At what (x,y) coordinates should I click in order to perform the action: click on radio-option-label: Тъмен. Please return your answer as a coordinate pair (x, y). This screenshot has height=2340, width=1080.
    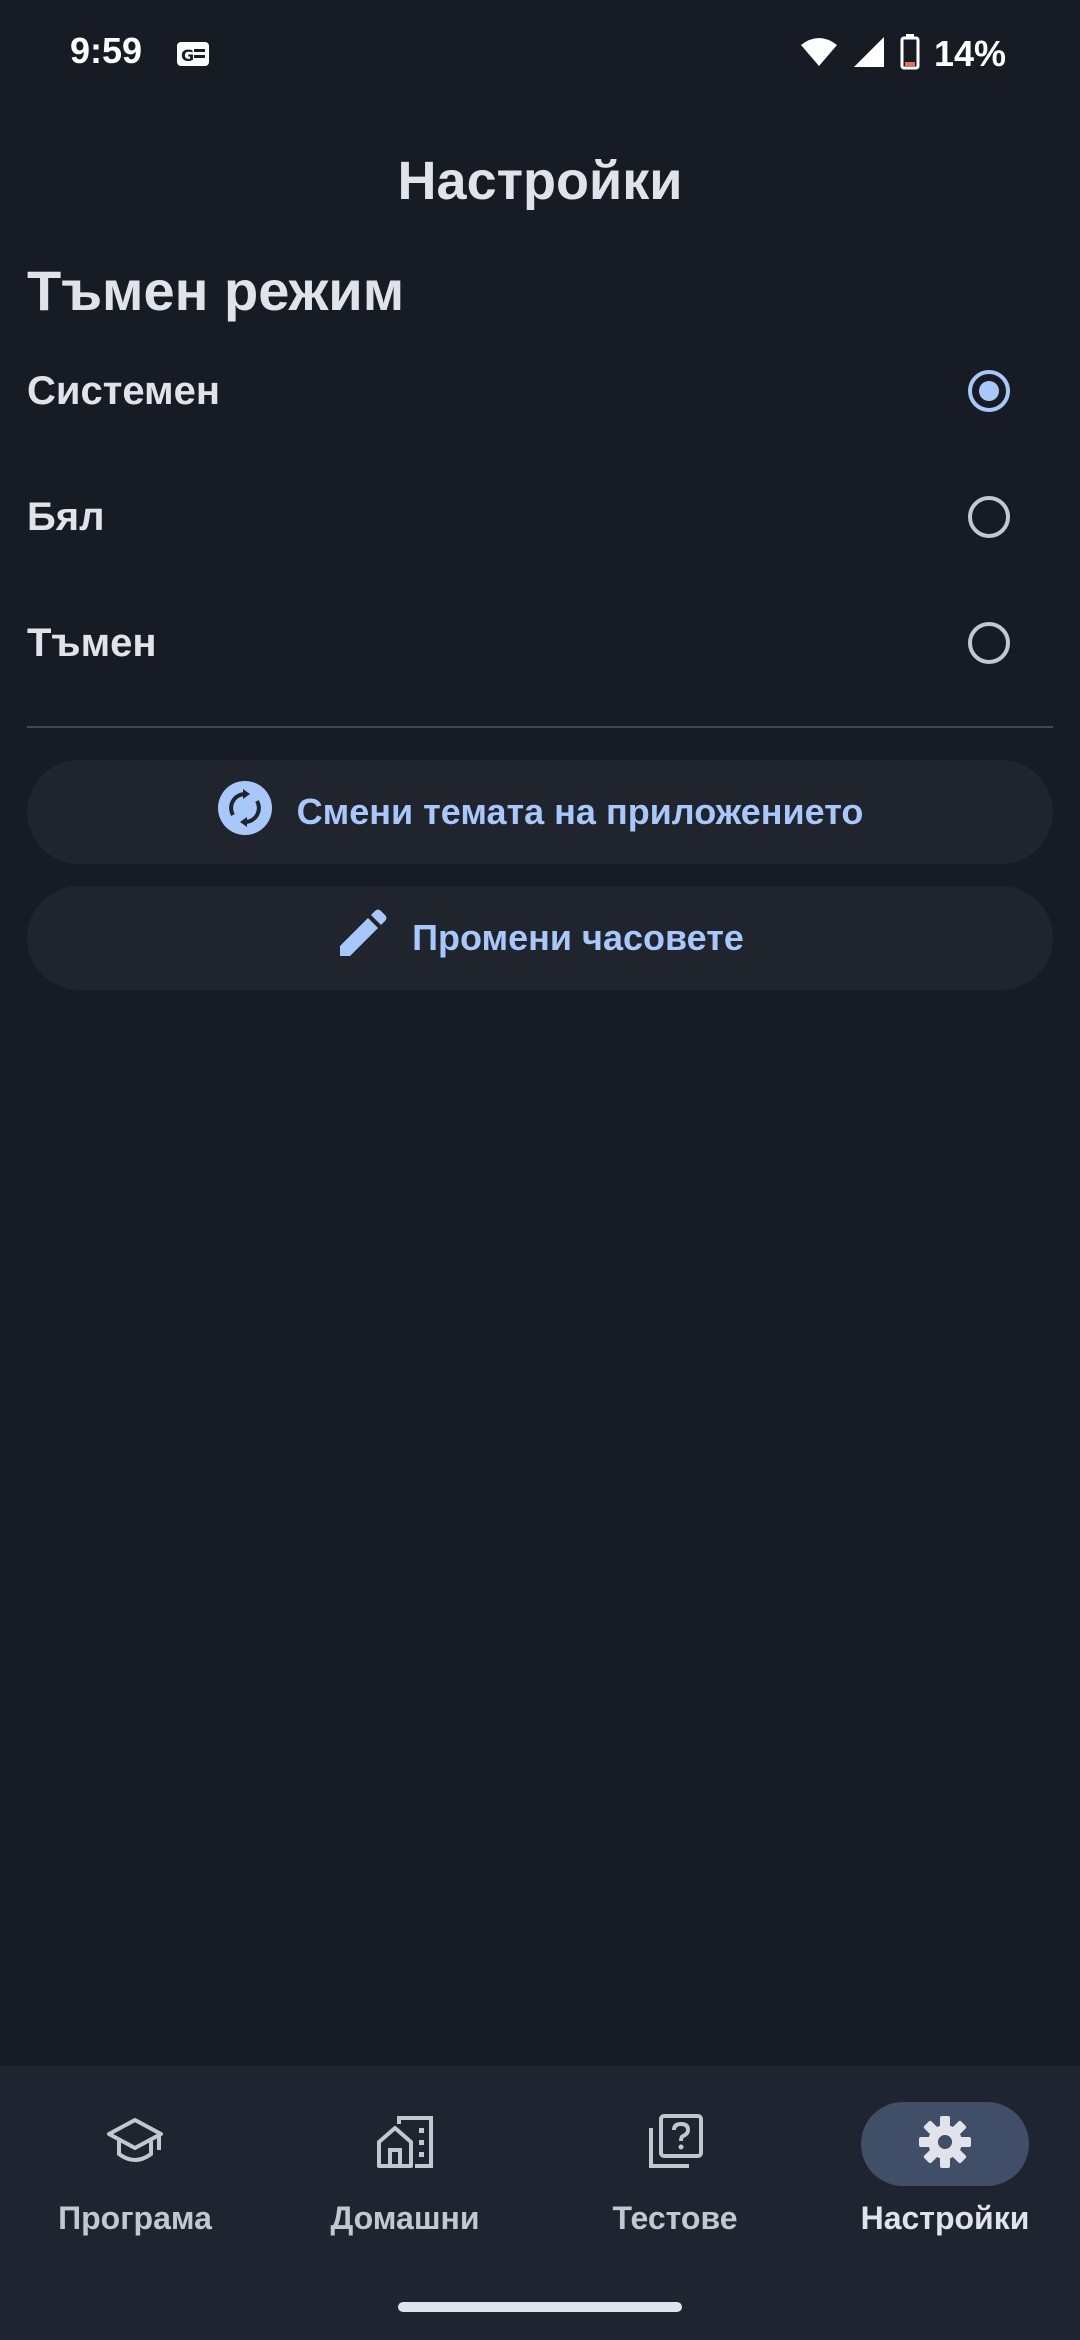
    Looking at the image, I should click on (92, 642).